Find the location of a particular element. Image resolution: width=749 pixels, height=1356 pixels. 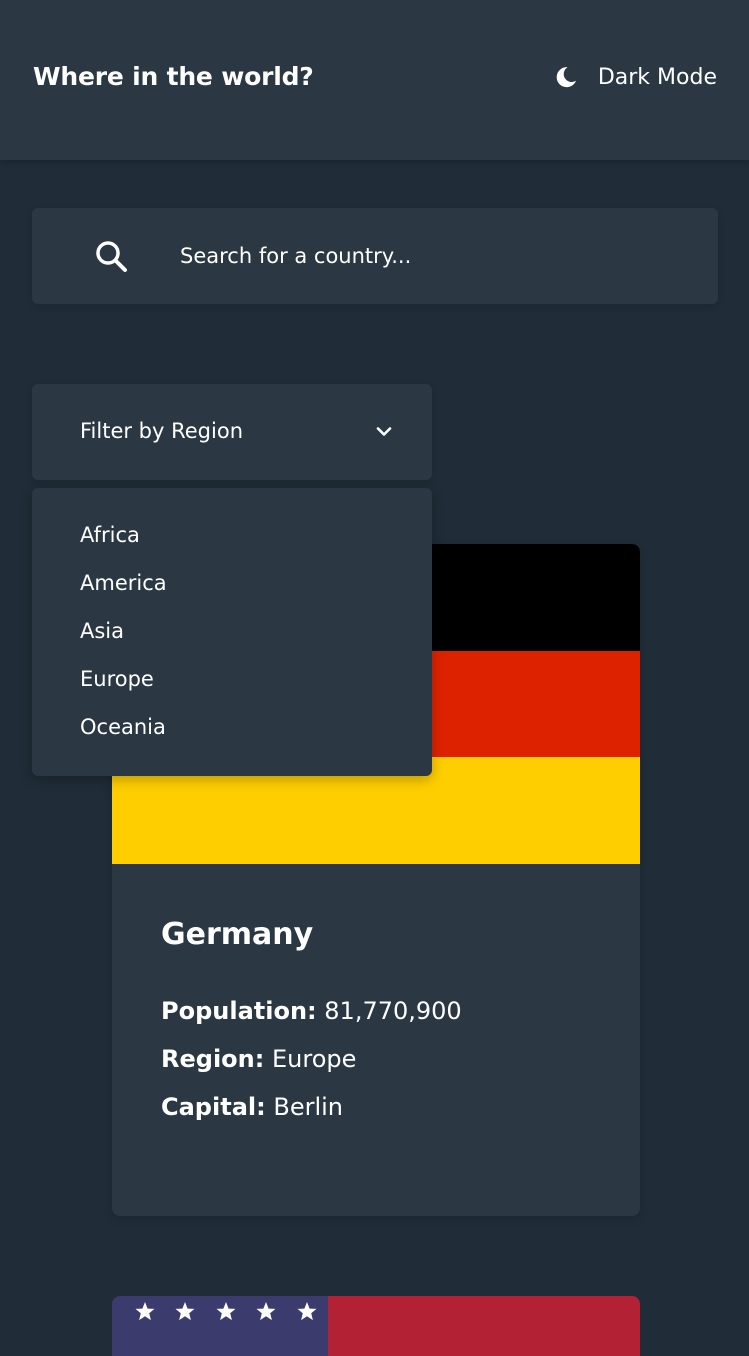

app-header: Where in the world? Dark Mode is located at coordinates (374, 80).